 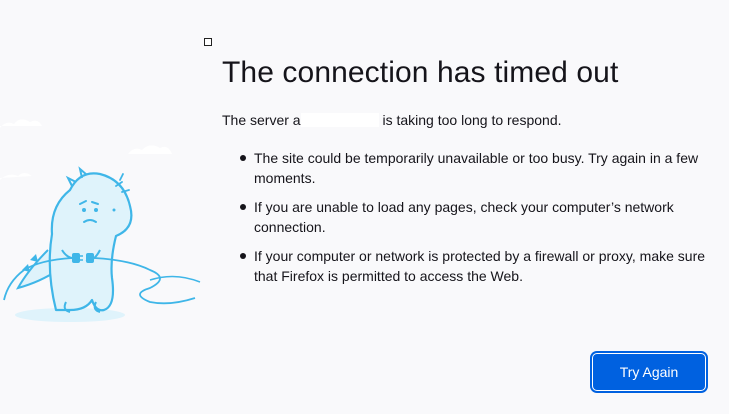 I want to click on server-message-prefix: The server a, so click(x=261, y=120).